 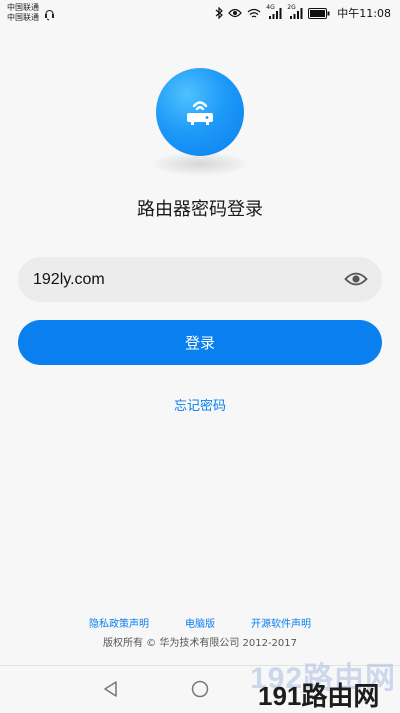 I want to click on router-icon, so click(x=200, y=113).